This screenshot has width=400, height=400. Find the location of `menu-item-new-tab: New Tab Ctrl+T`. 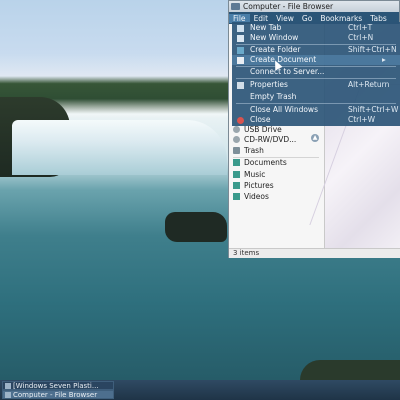

menu-item-new-tab: New Tab Ctrl+T is located at coordinates (316, 28).